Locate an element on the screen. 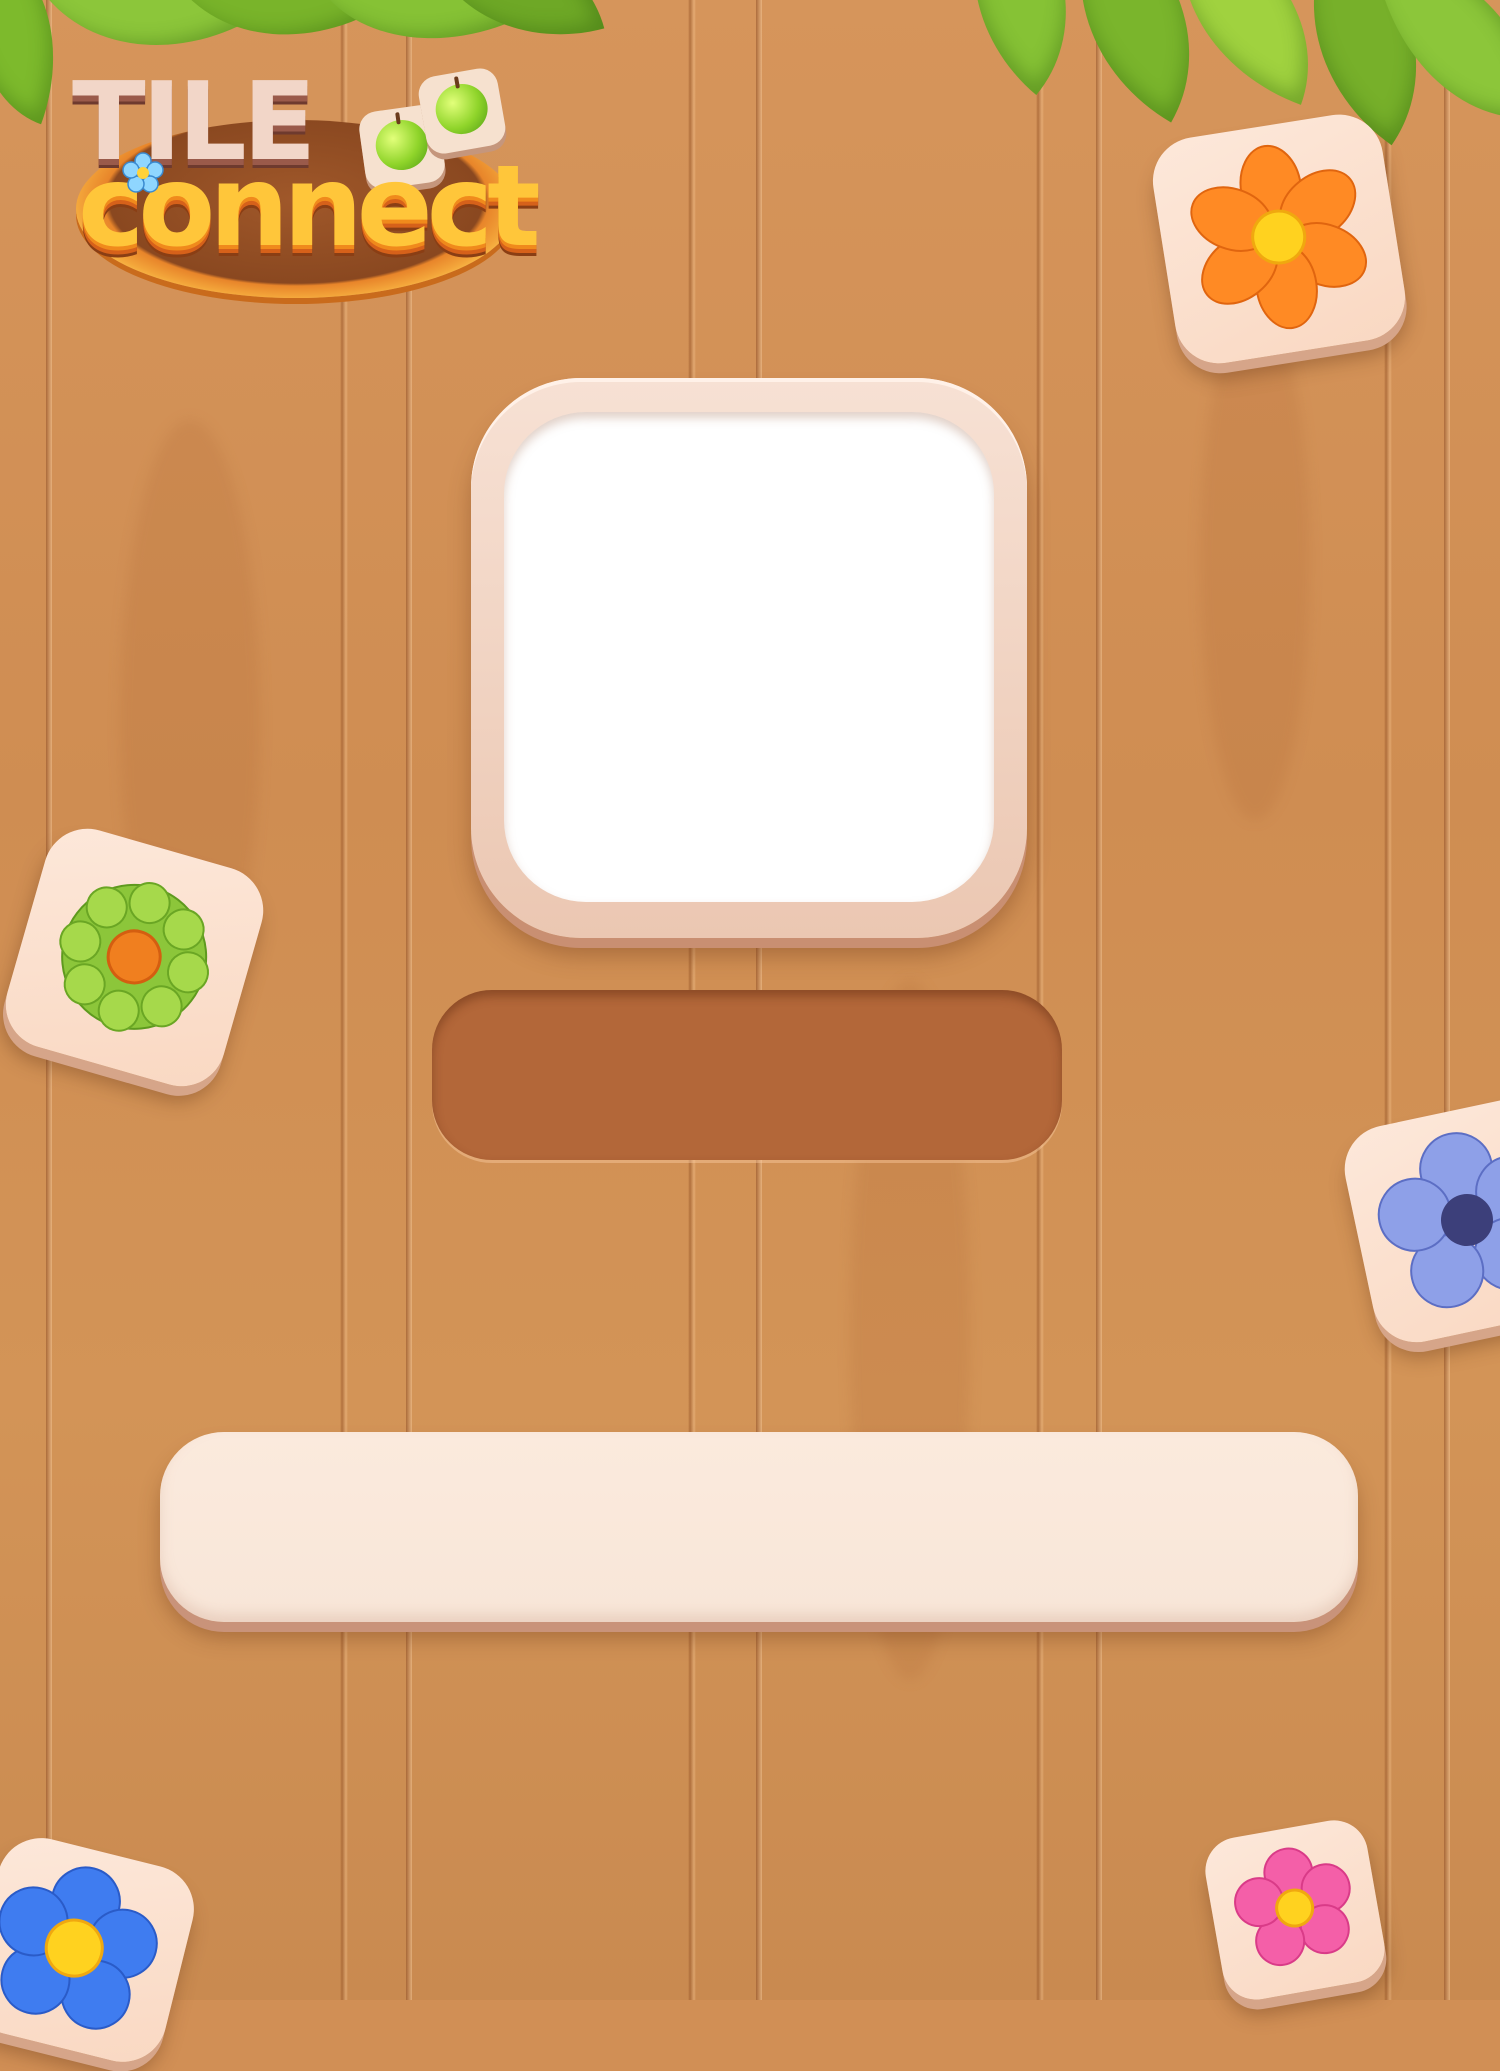 The image size is (1500, 2071). orange-flower-tile is located at coordinates (1279, 239).